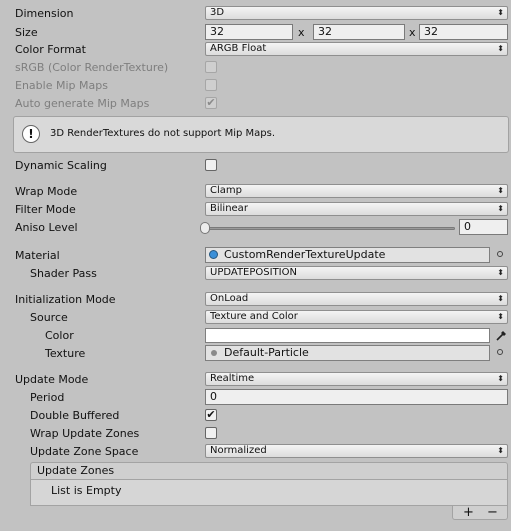 The width and height of the screenshot is (511, 531). Describe the element at coordinates (356, 317) in the screenshot. I see `source-dropdown: Texture and Color ⬍` at that location.